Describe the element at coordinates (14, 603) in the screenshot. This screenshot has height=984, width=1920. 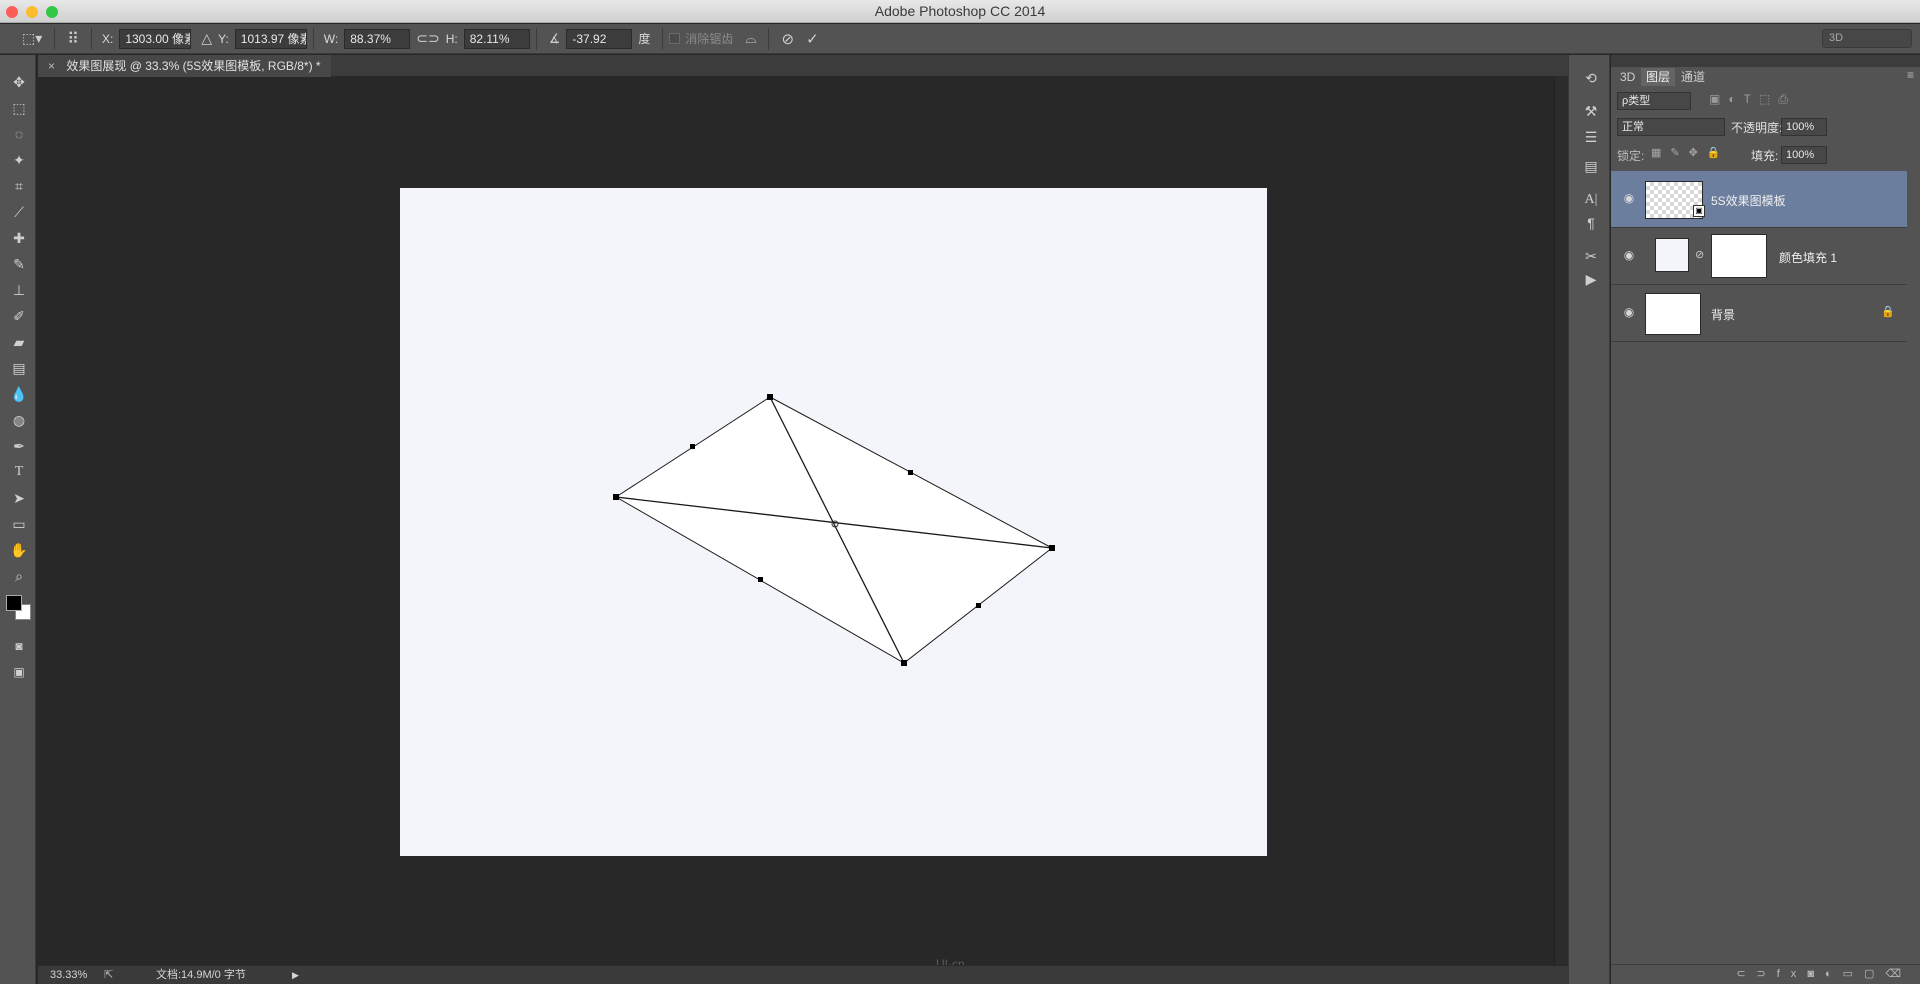
I see `foreground-color-swatch` at that location.